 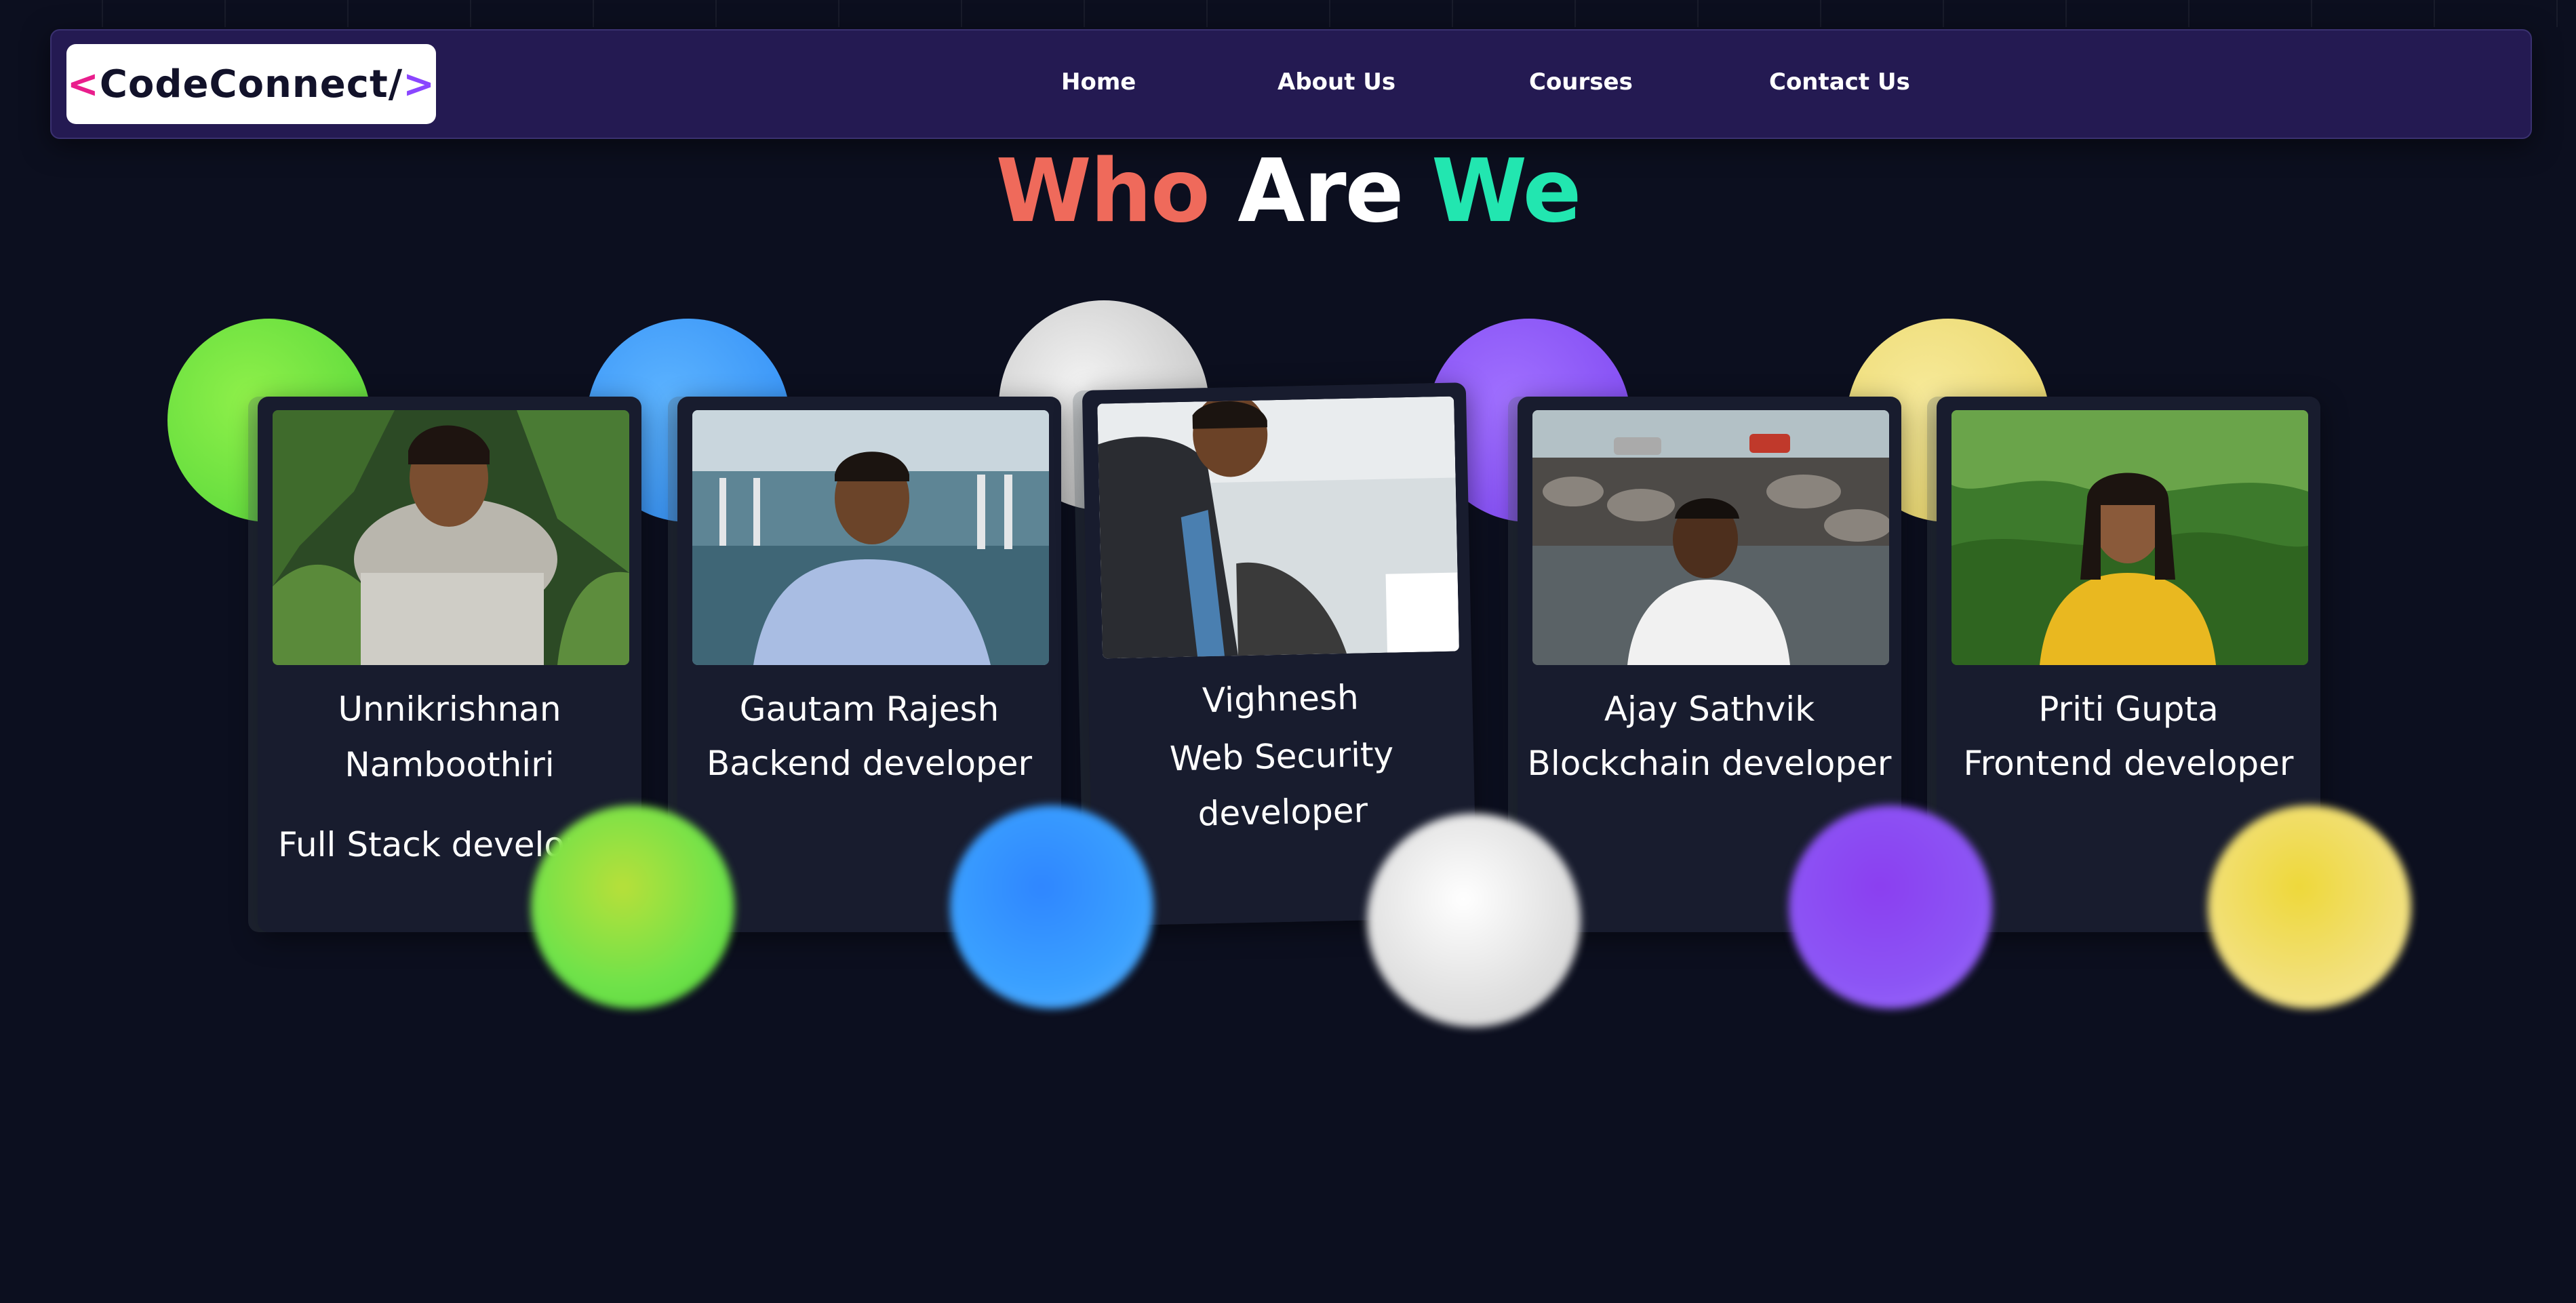 What do you see at coordinates (870, 763) in the screenshot?
I see `member-role: Backend developer` at bounding box center [870, 763].